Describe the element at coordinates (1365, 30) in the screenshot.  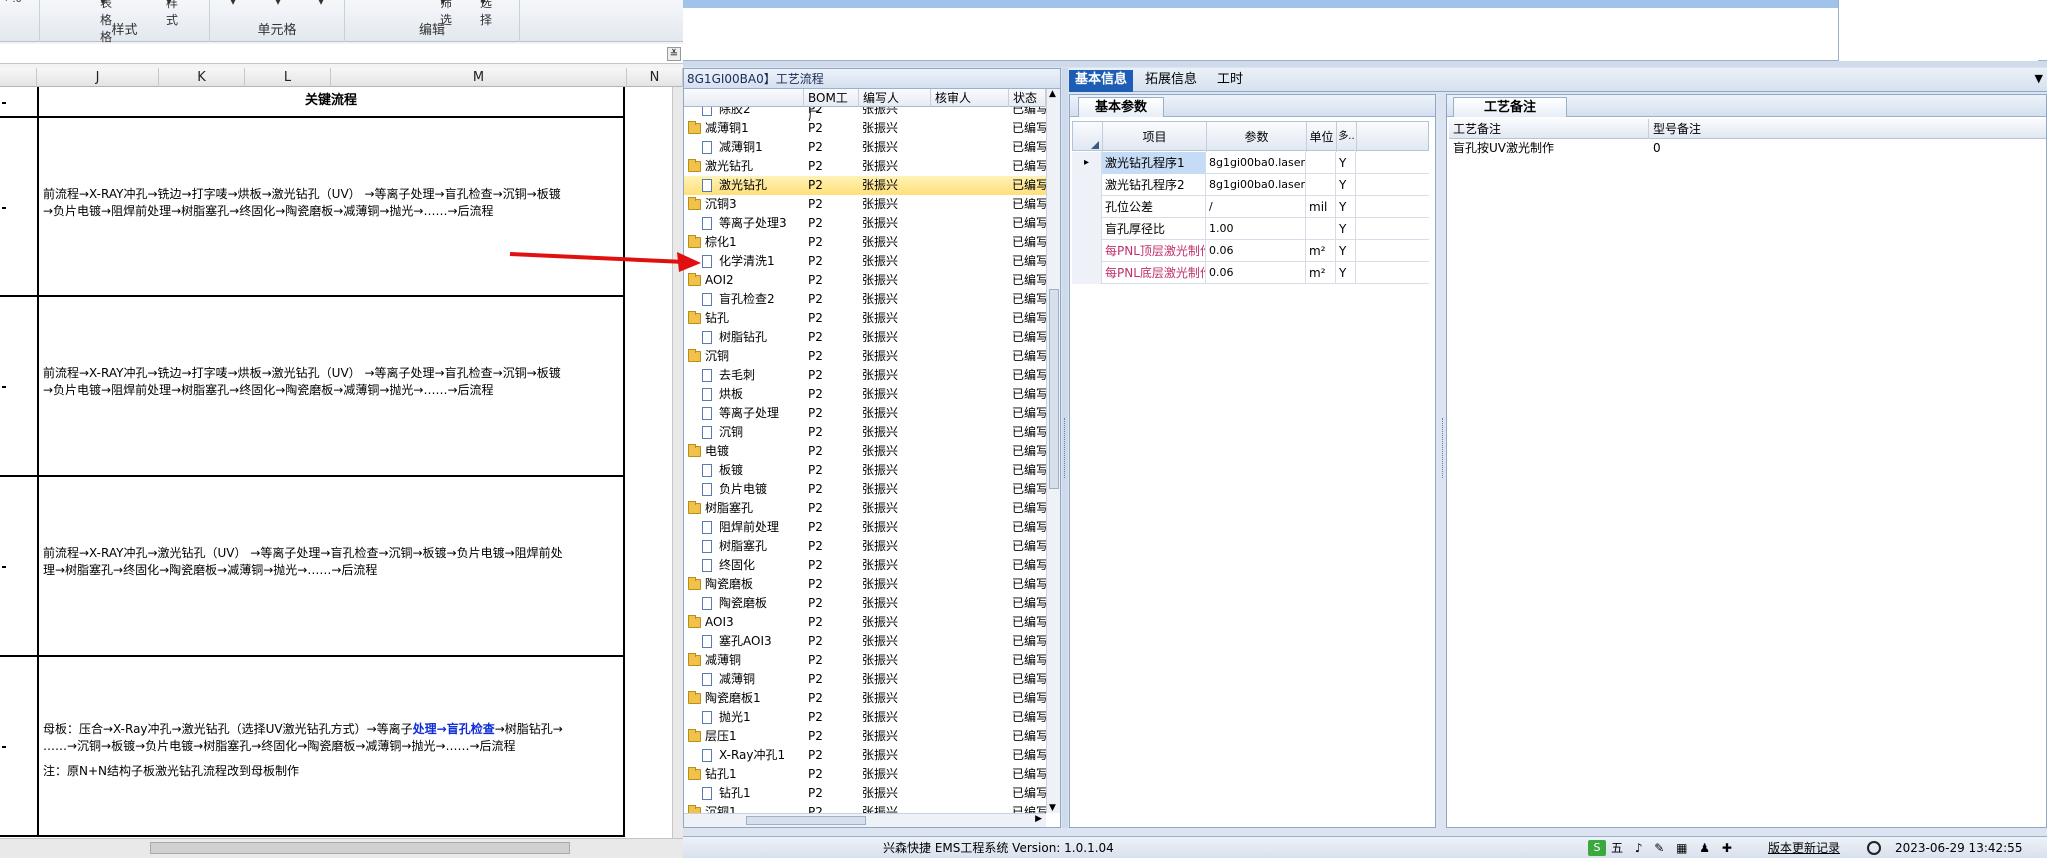
I see `top-grid` at that location.